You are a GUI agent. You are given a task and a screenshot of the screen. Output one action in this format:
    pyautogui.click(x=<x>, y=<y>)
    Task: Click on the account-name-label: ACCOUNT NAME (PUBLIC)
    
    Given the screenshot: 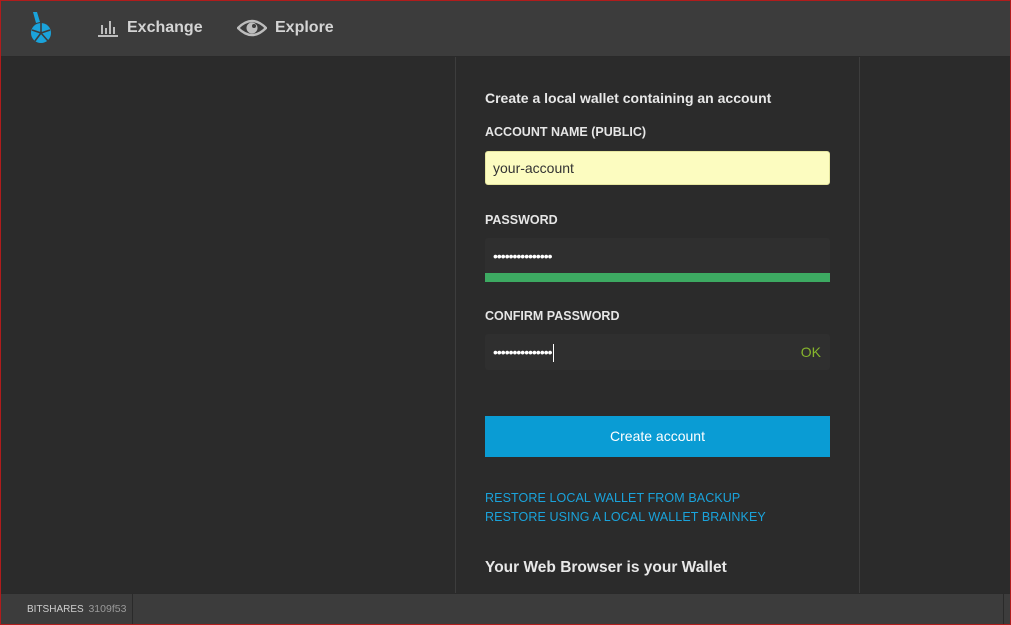 What is the action you would take?
    pyautogui.click(x=566, y=132)
    